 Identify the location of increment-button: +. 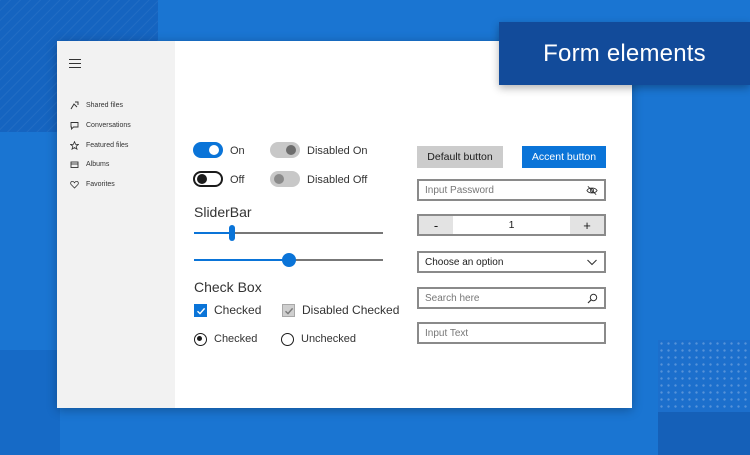
(587, 225).